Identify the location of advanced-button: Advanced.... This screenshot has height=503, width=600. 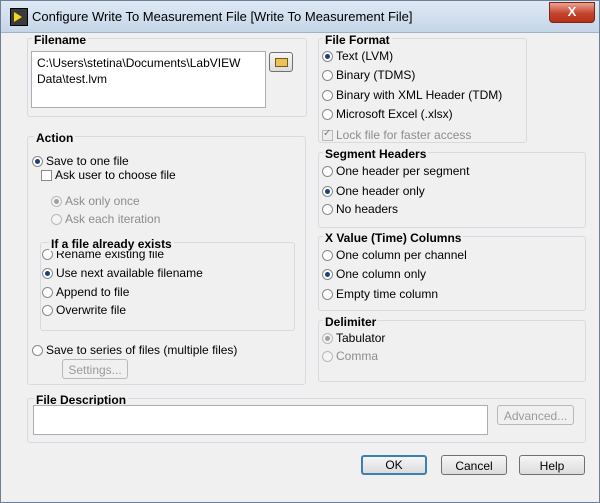
(535, 415).